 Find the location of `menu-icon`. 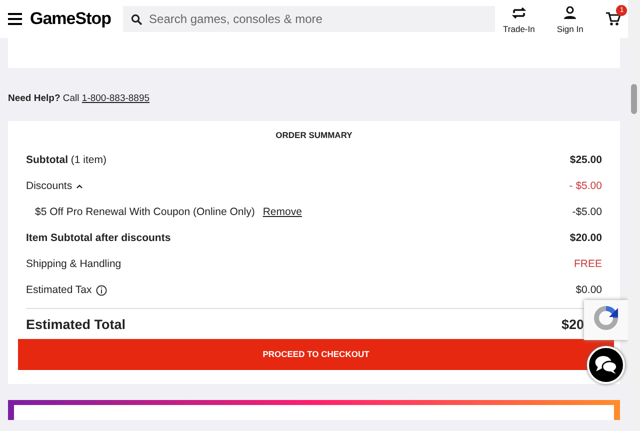

menu-icon is located at coordinates (15, 19).